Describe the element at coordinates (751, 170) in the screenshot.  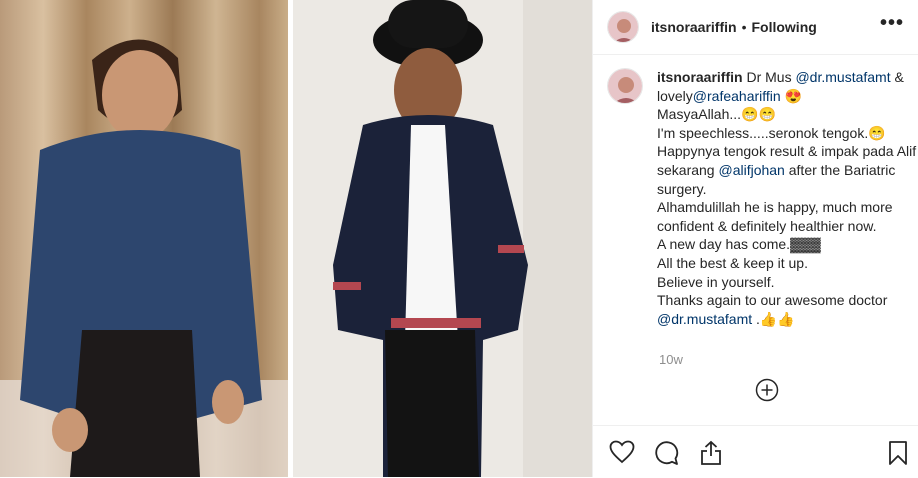
I see `mention-link: @alifjohan` at that location.